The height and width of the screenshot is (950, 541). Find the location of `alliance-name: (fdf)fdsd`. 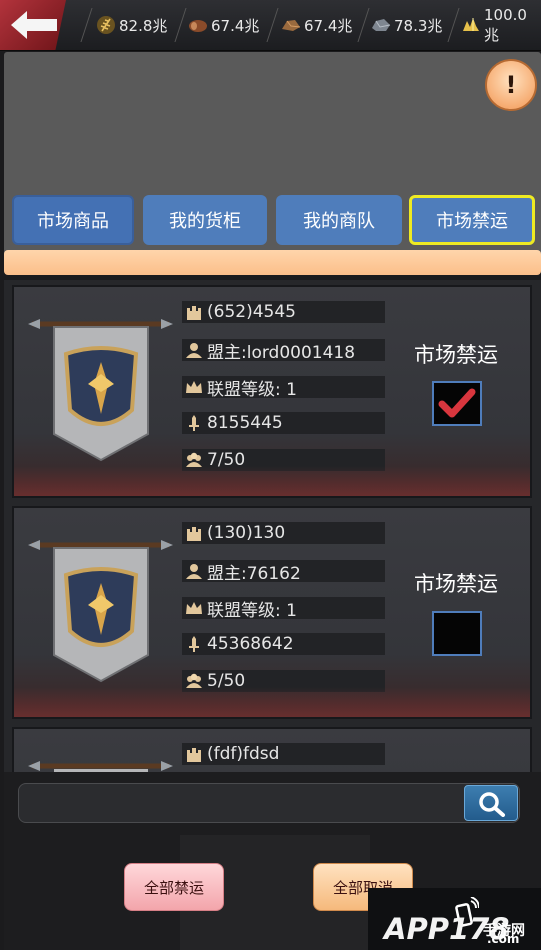

alliance-name: (fdf)fdsd is located at coordinates (243, 754).